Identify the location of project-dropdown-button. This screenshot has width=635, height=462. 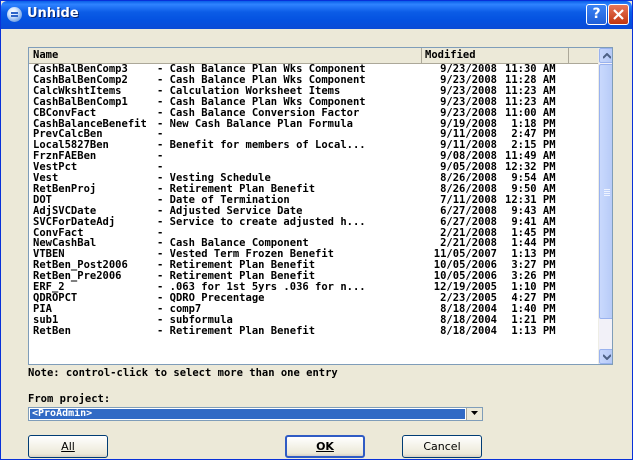
(474, 414).